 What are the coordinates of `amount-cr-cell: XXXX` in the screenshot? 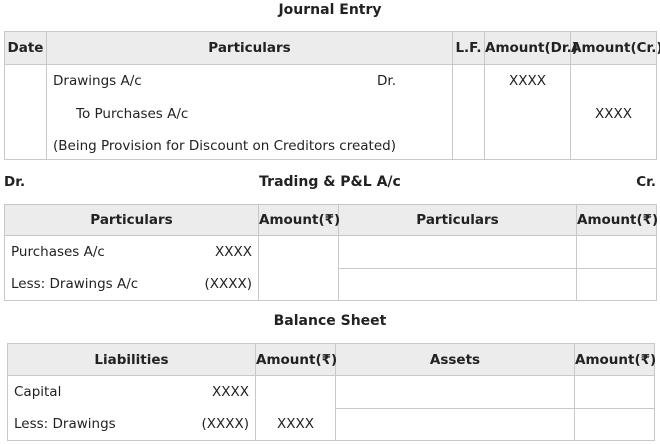 It's located at (613, 112).